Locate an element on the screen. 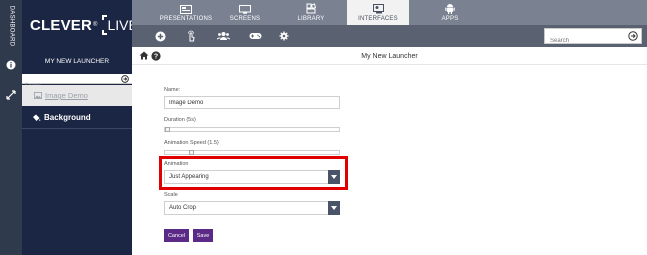  sidebar-divider is located at coordinates (77, 128).